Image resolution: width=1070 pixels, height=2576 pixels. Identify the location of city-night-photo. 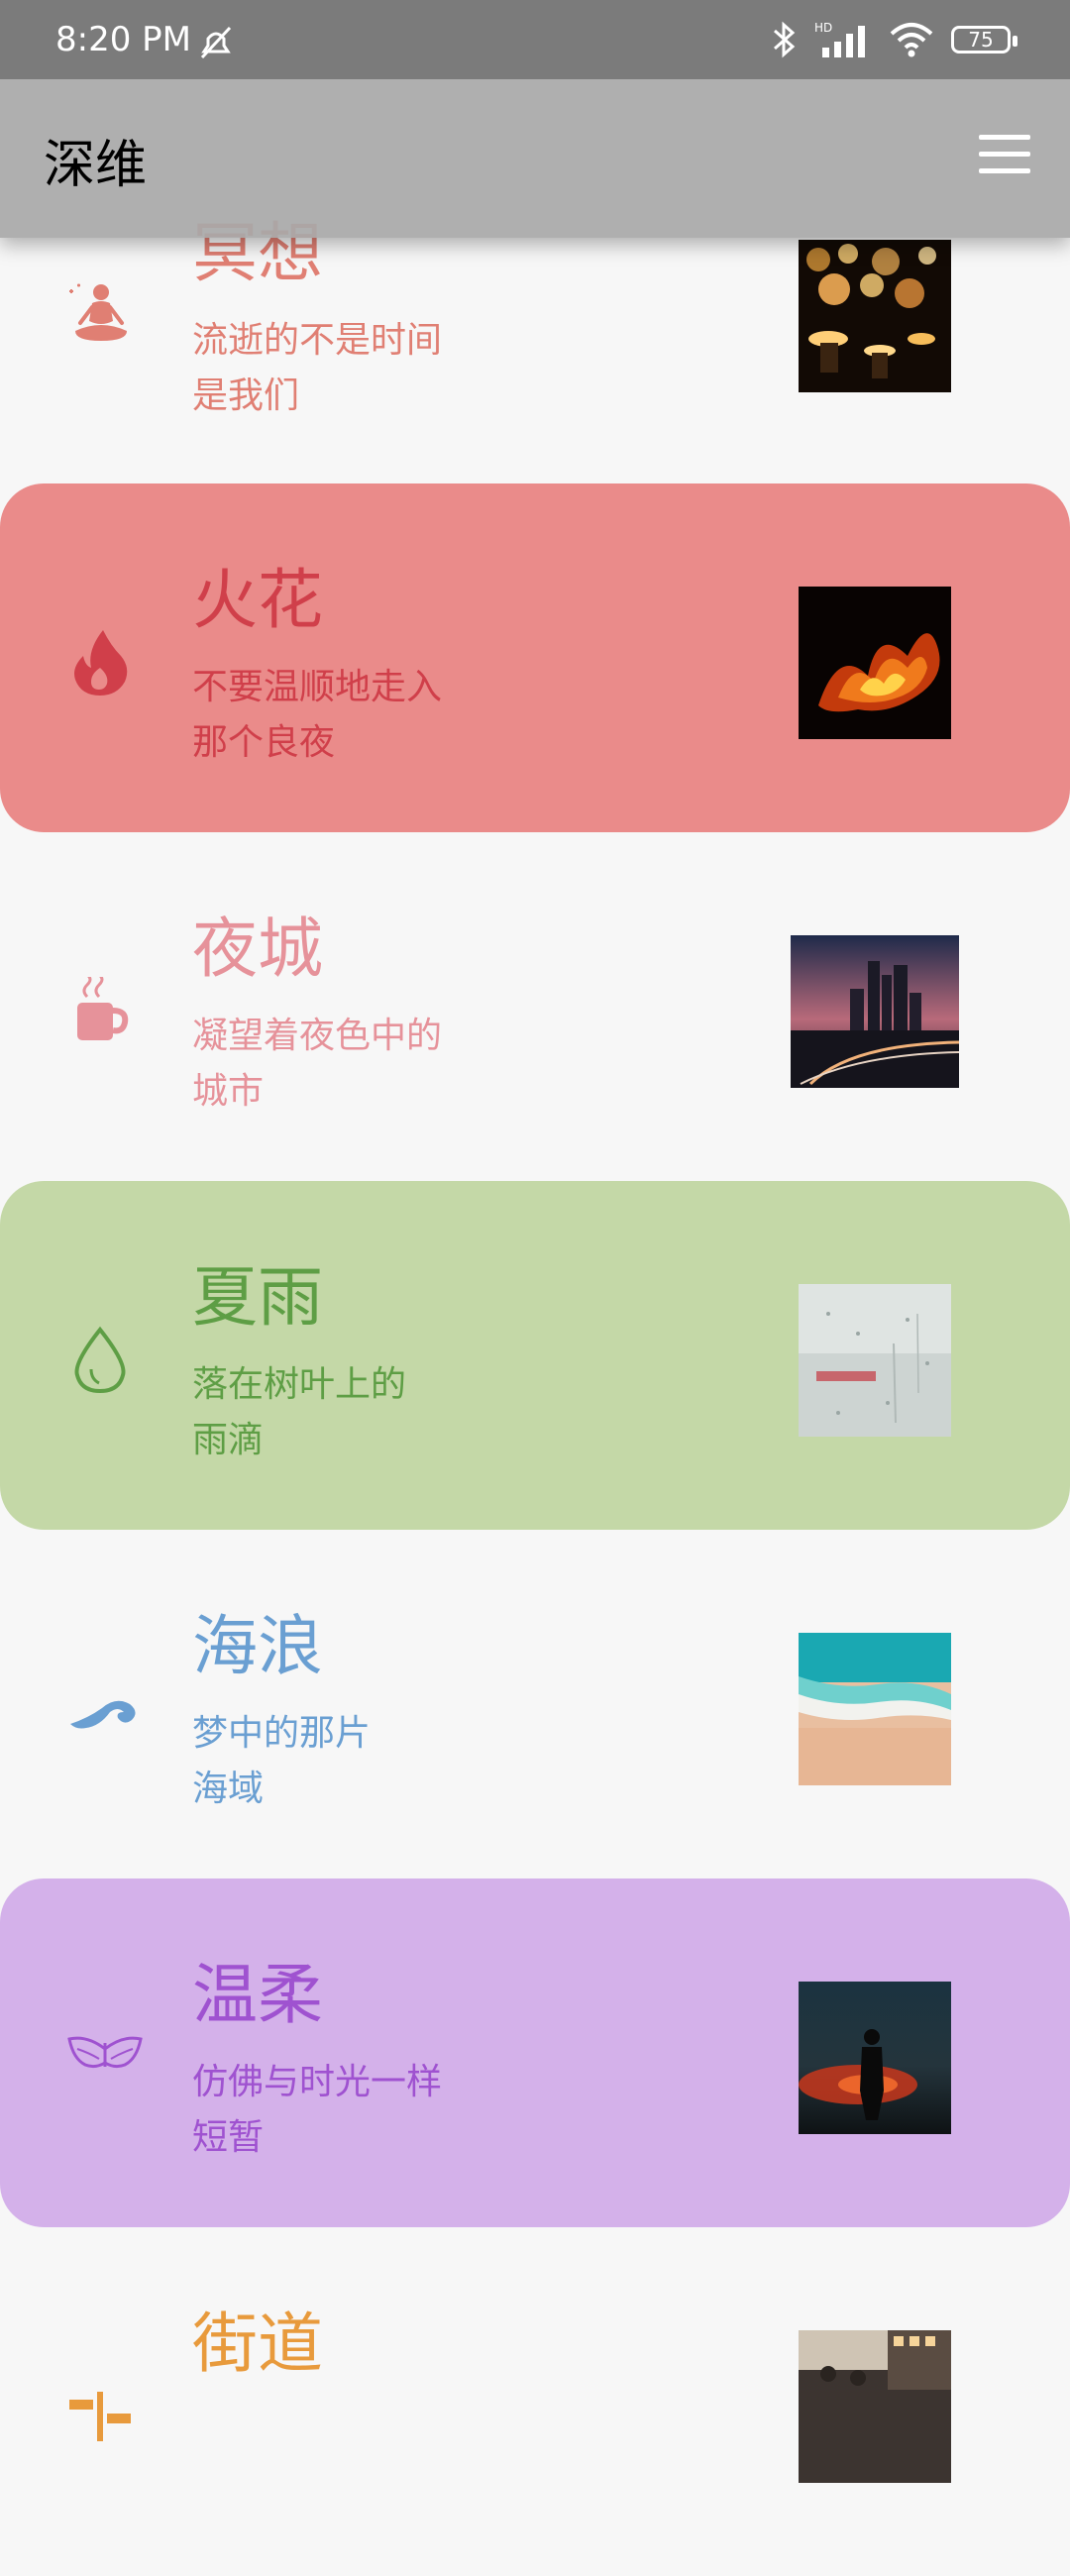
(875, 1012).